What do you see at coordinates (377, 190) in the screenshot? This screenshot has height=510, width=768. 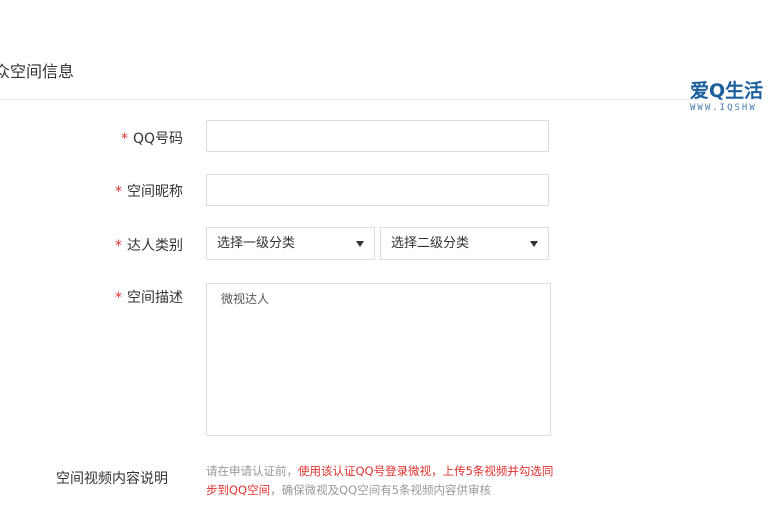 I see `space-nickname-input` at bounding box center [377, 190].